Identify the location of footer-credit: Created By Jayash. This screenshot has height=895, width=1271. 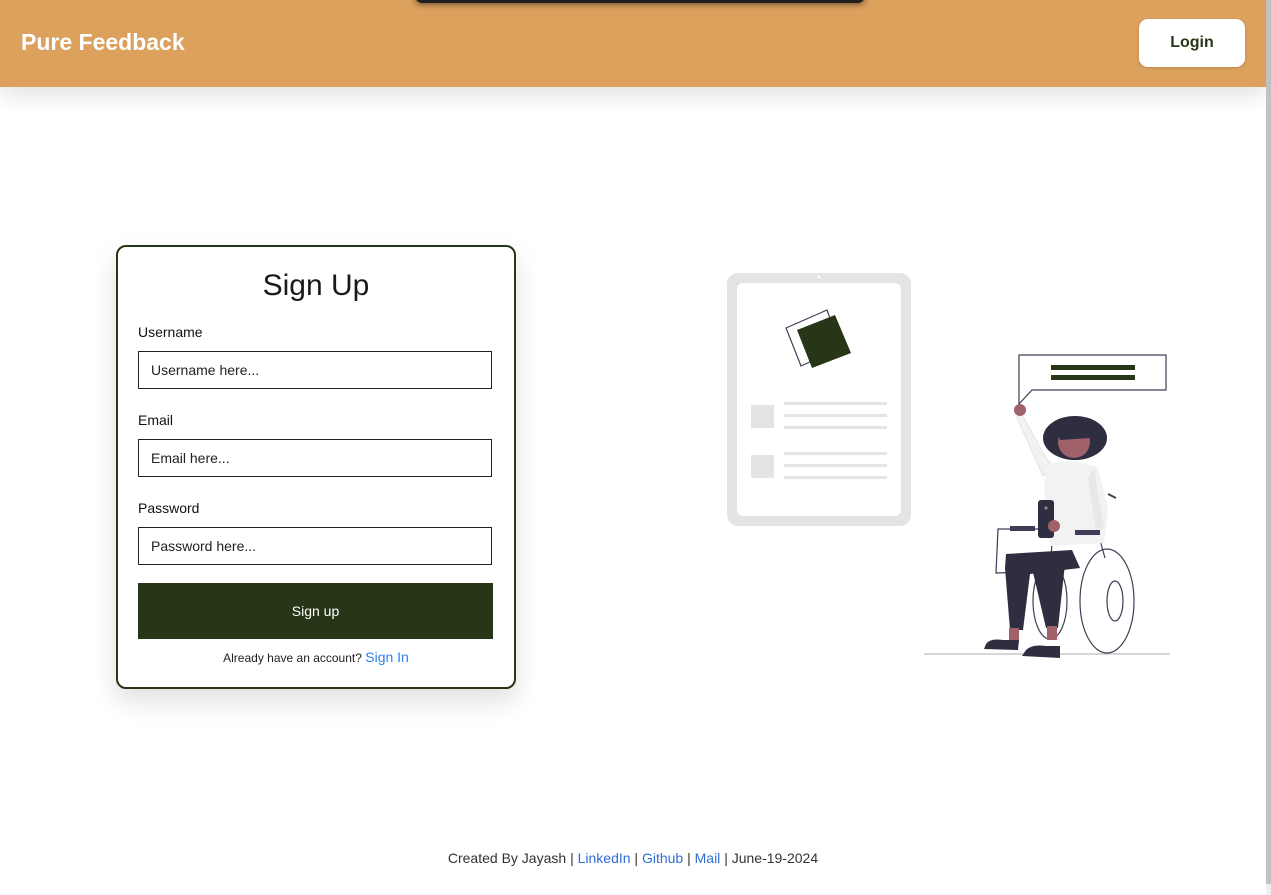
(507, 858).